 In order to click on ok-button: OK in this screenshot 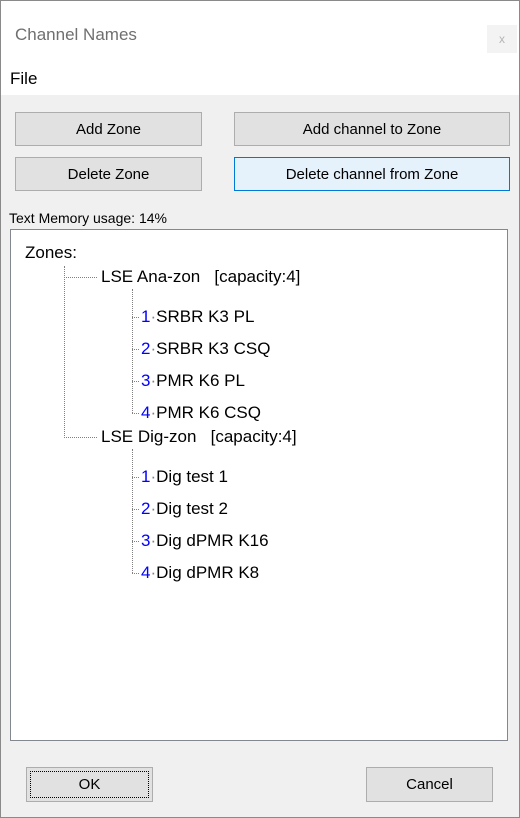, I will do `click(89, 784)`.